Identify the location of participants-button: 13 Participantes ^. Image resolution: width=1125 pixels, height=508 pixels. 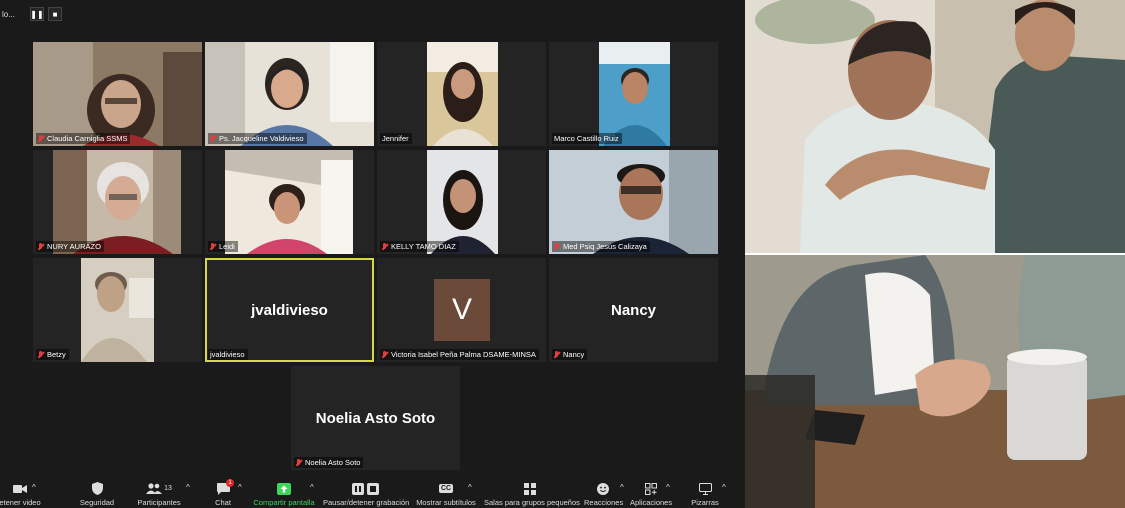
(161, 494).